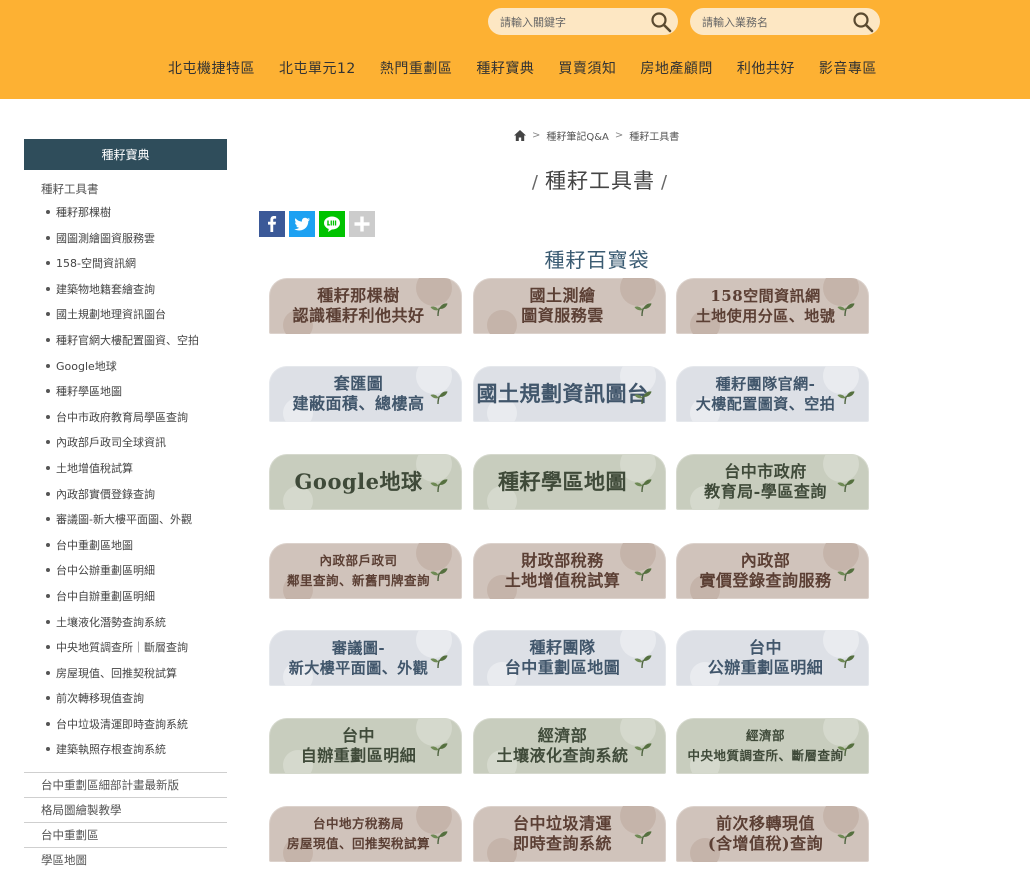  Describe the element at coordinates (125, 674) in the screenshot. I see `sidebar-sub-item: 房屋現值、回推契稅試算` at that location.